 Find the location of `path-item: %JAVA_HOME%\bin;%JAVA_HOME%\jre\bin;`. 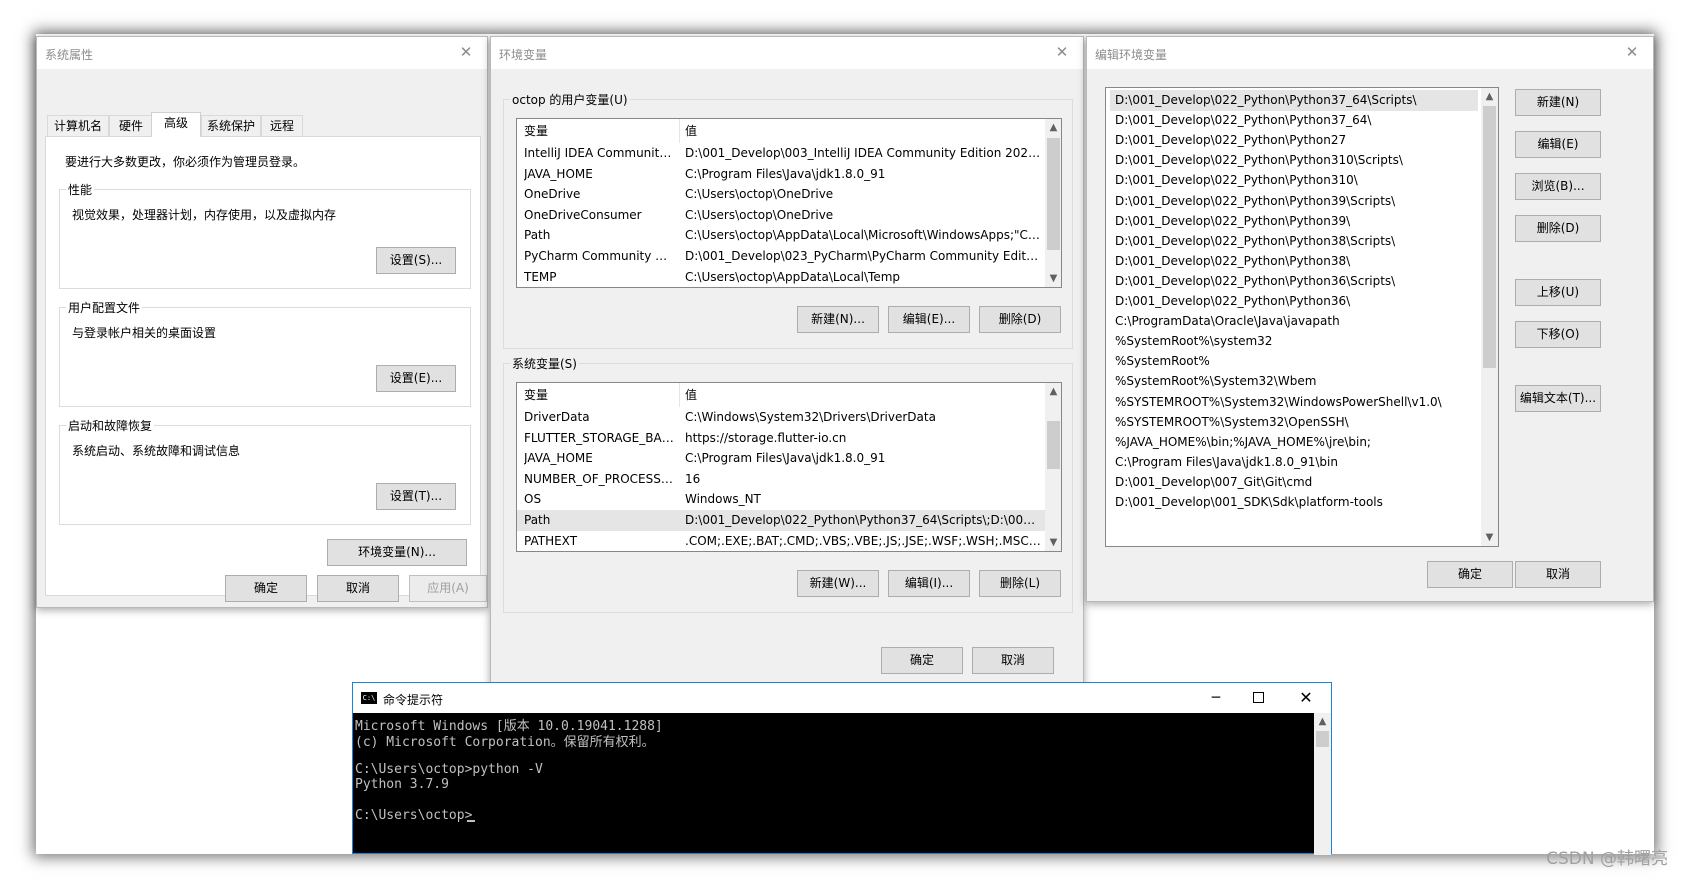

path-item: %JAVA_HOME%\bin;%JAVA_HOME%\jre\bin; is located at coordinates (1294, 442).